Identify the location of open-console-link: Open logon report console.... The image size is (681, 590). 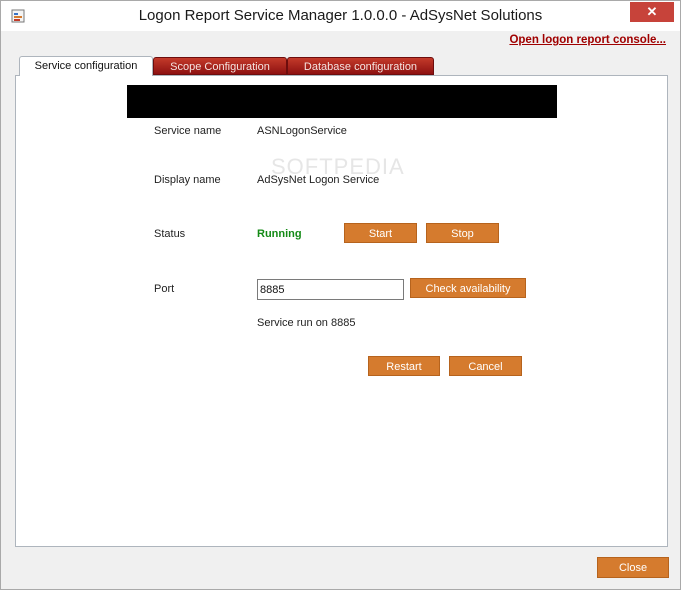
(587, 40).